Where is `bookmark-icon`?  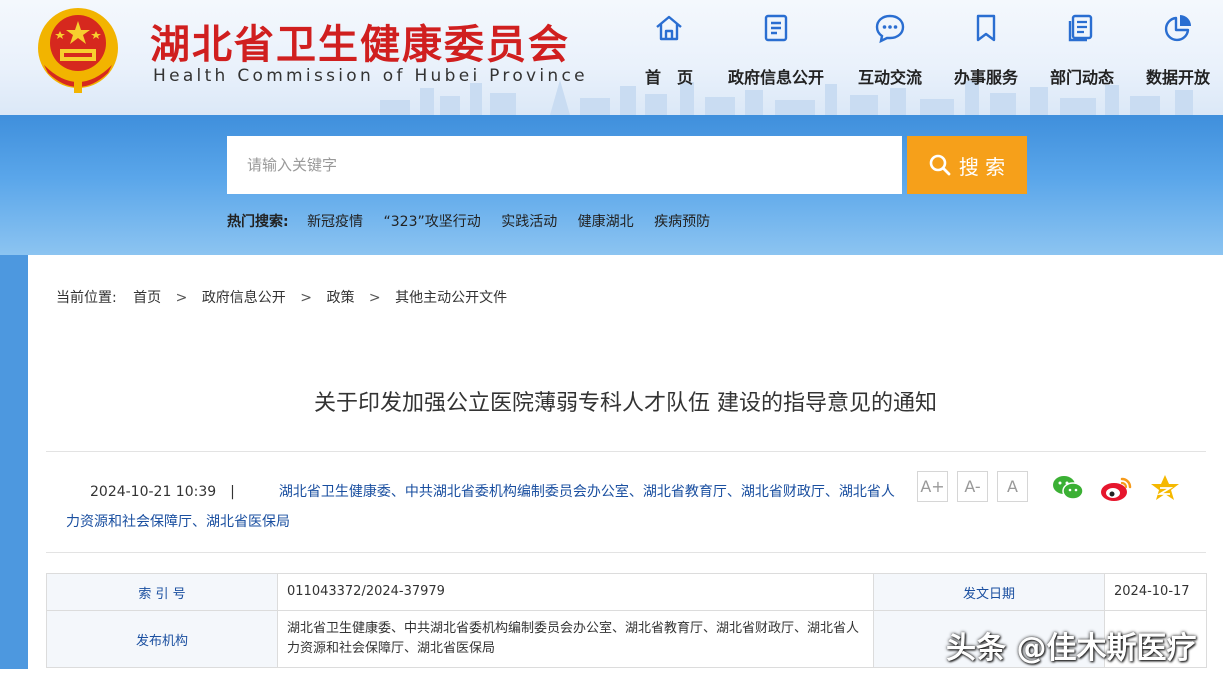
bookmark-icon is located at coordinates (986, 28).